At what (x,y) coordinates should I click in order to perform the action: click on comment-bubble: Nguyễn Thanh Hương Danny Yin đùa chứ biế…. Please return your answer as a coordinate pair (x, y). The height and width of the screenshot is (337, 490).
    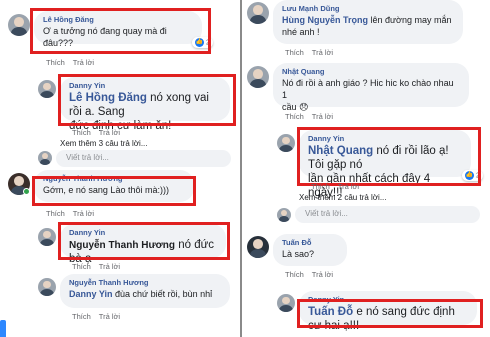
    Looking at the image, I should click on (145, 291).